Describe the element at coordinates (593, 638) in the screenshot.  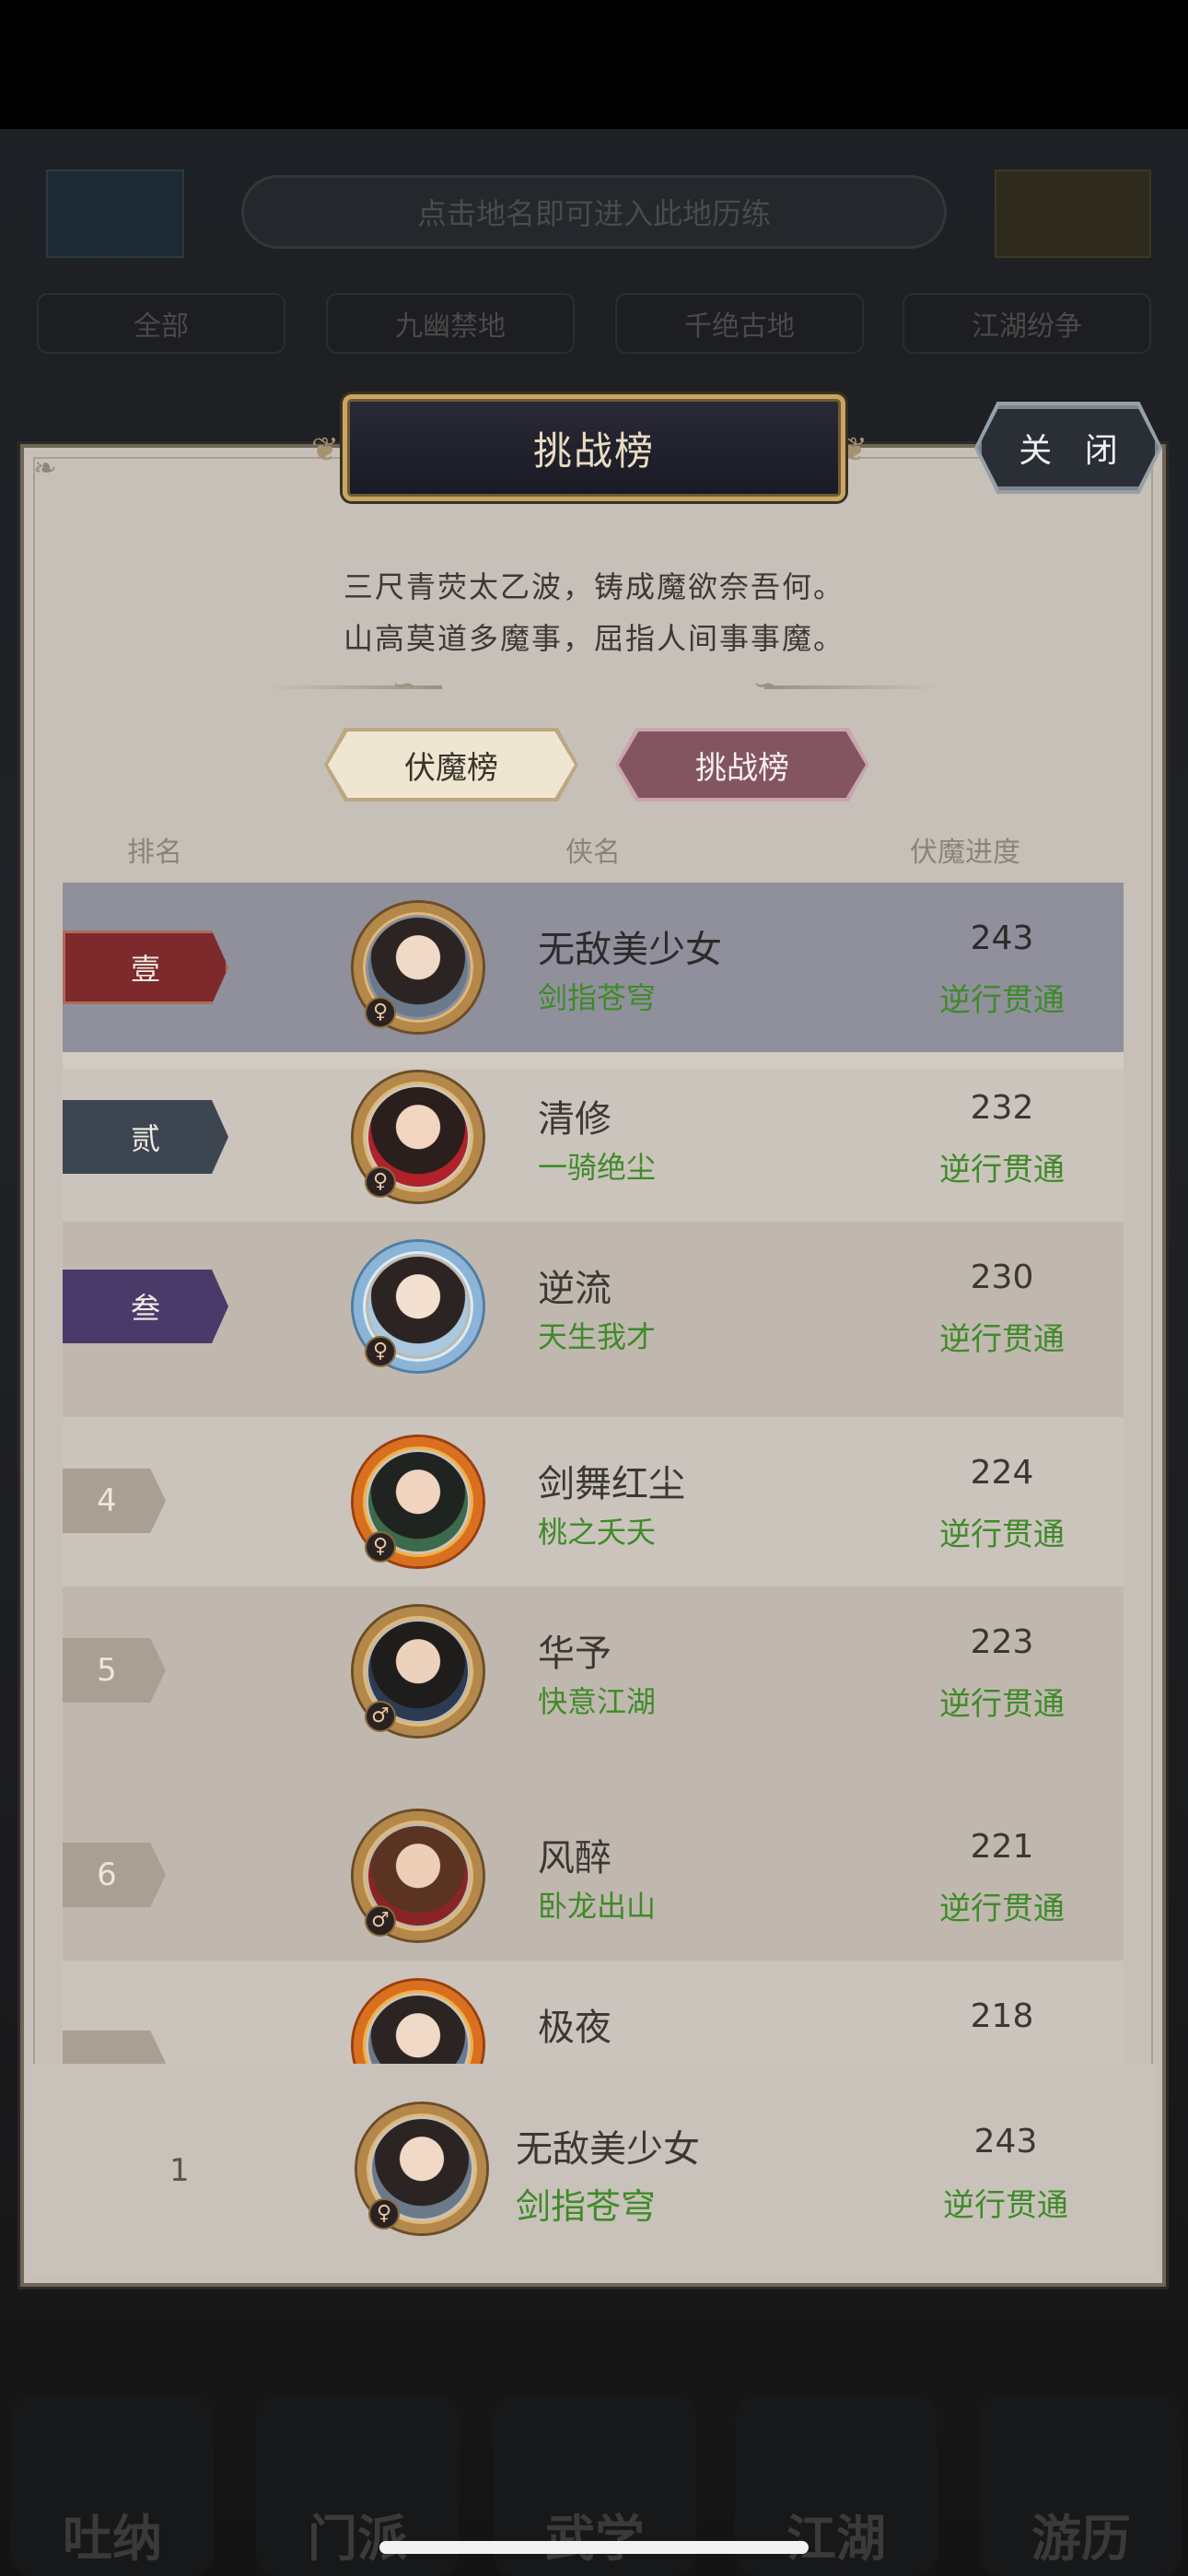
I see `poem-line-2: 山高莫道多魔事，屈指人间事事魔。` at that location.